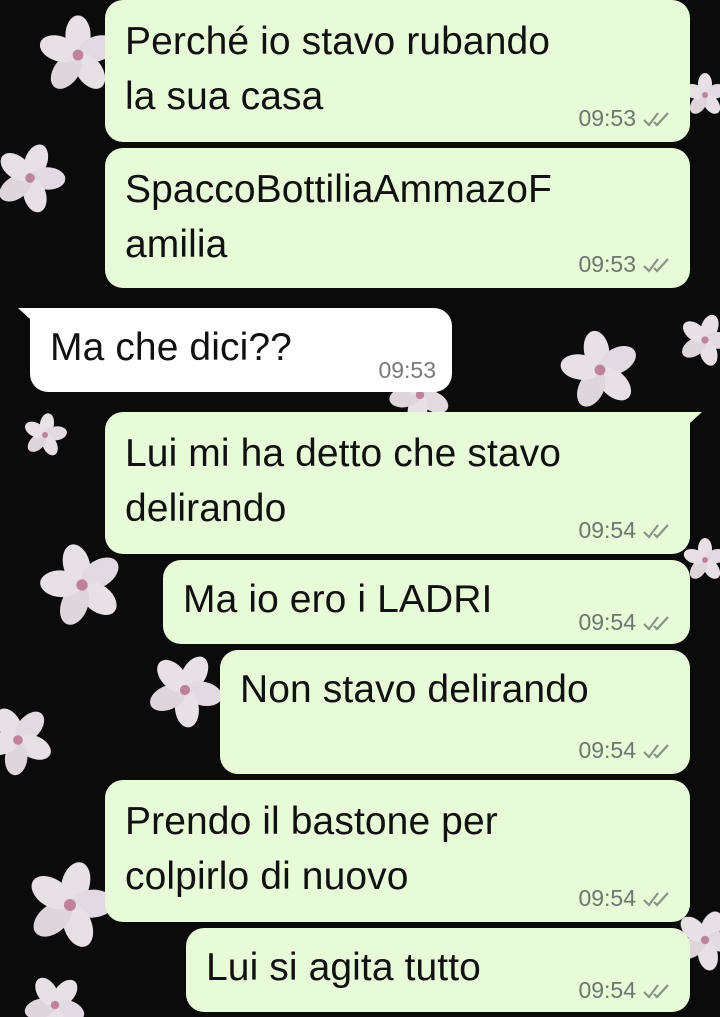  I want to click on message-text: Ma che dici??, so click(171, 347).